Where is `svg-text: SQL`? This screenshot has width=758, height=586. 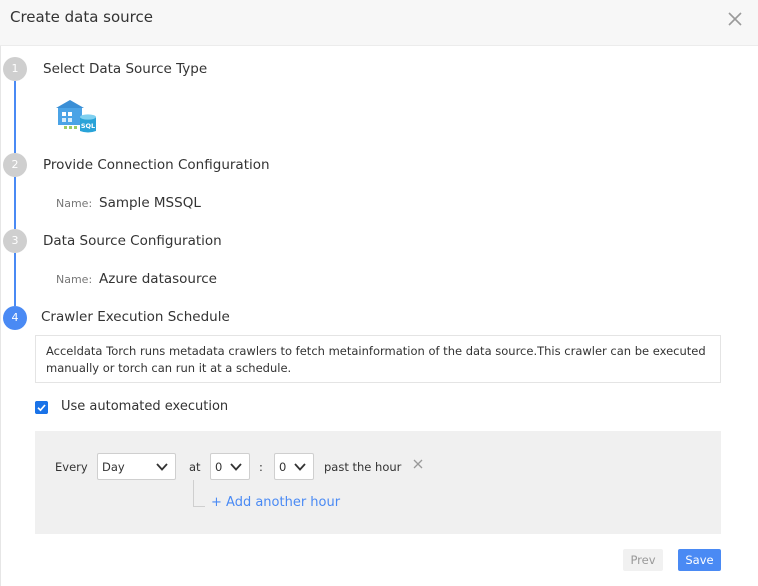
svg-text: SQL is located at coordinates (88, 126).